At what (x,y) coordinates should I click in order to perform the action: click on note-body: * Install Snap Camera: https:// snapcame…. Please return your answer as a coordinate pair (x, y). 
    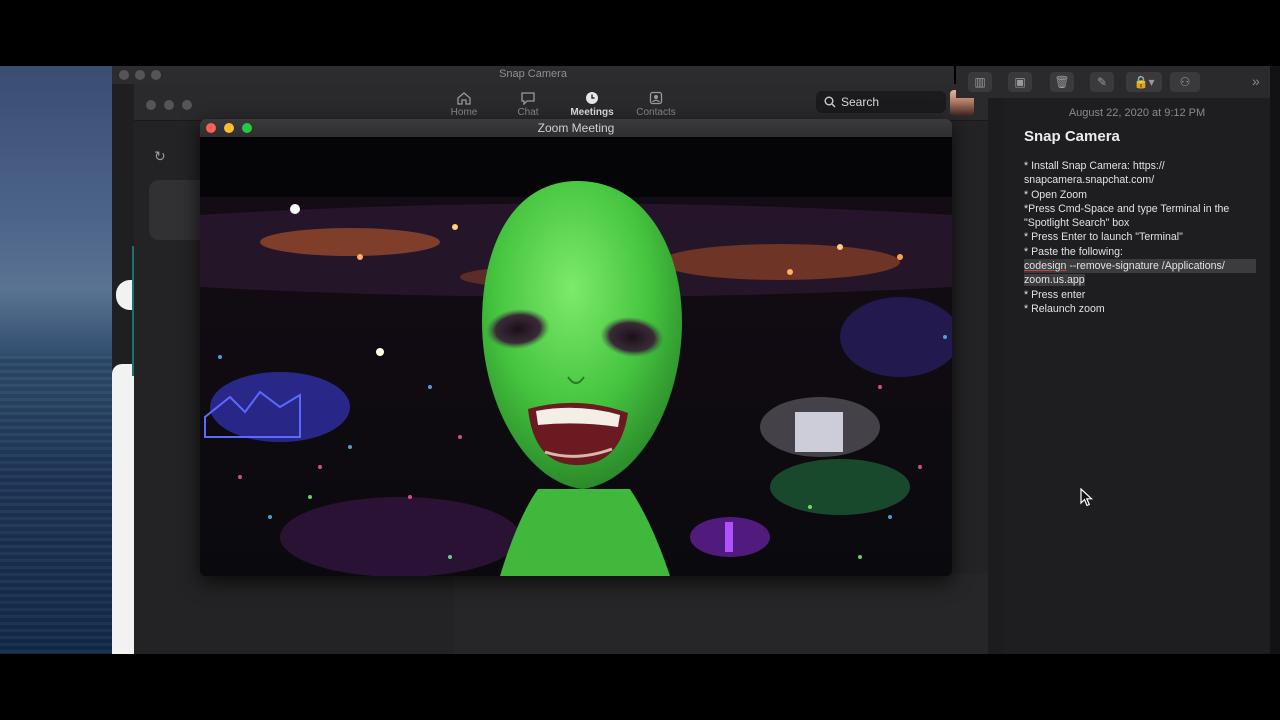
    Looking at the image, I should click on (1140, 237).